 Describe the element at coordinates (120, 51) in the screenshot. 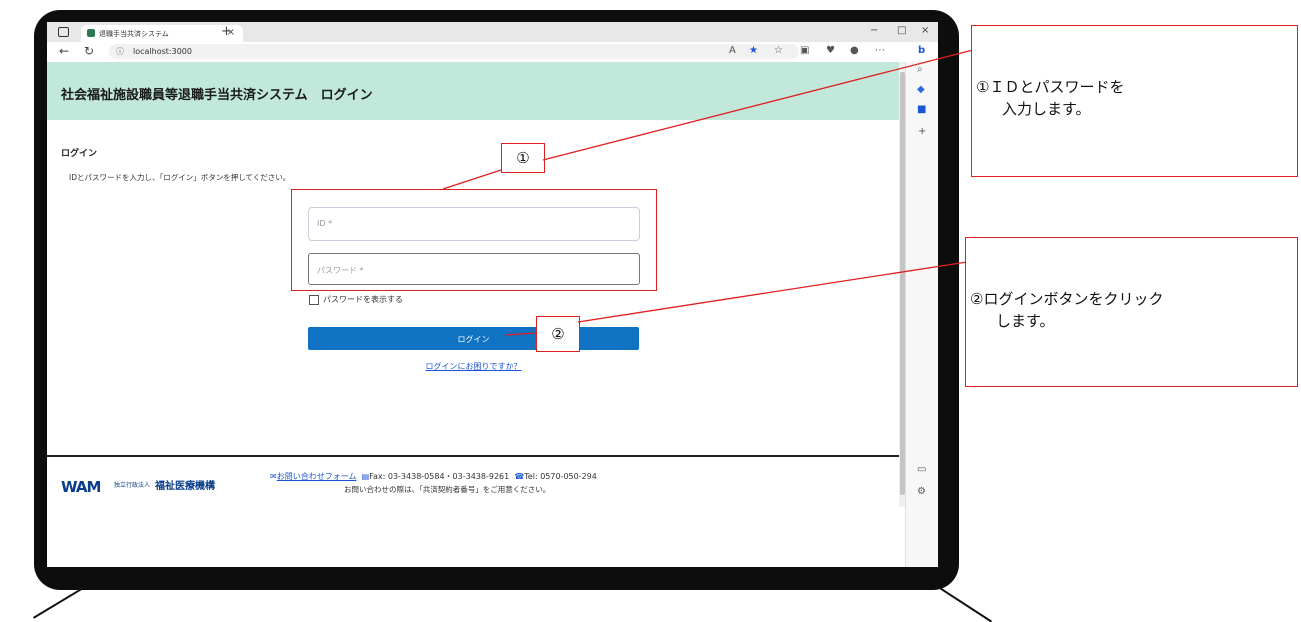

I see `info-icon: ⓘ` at that location.